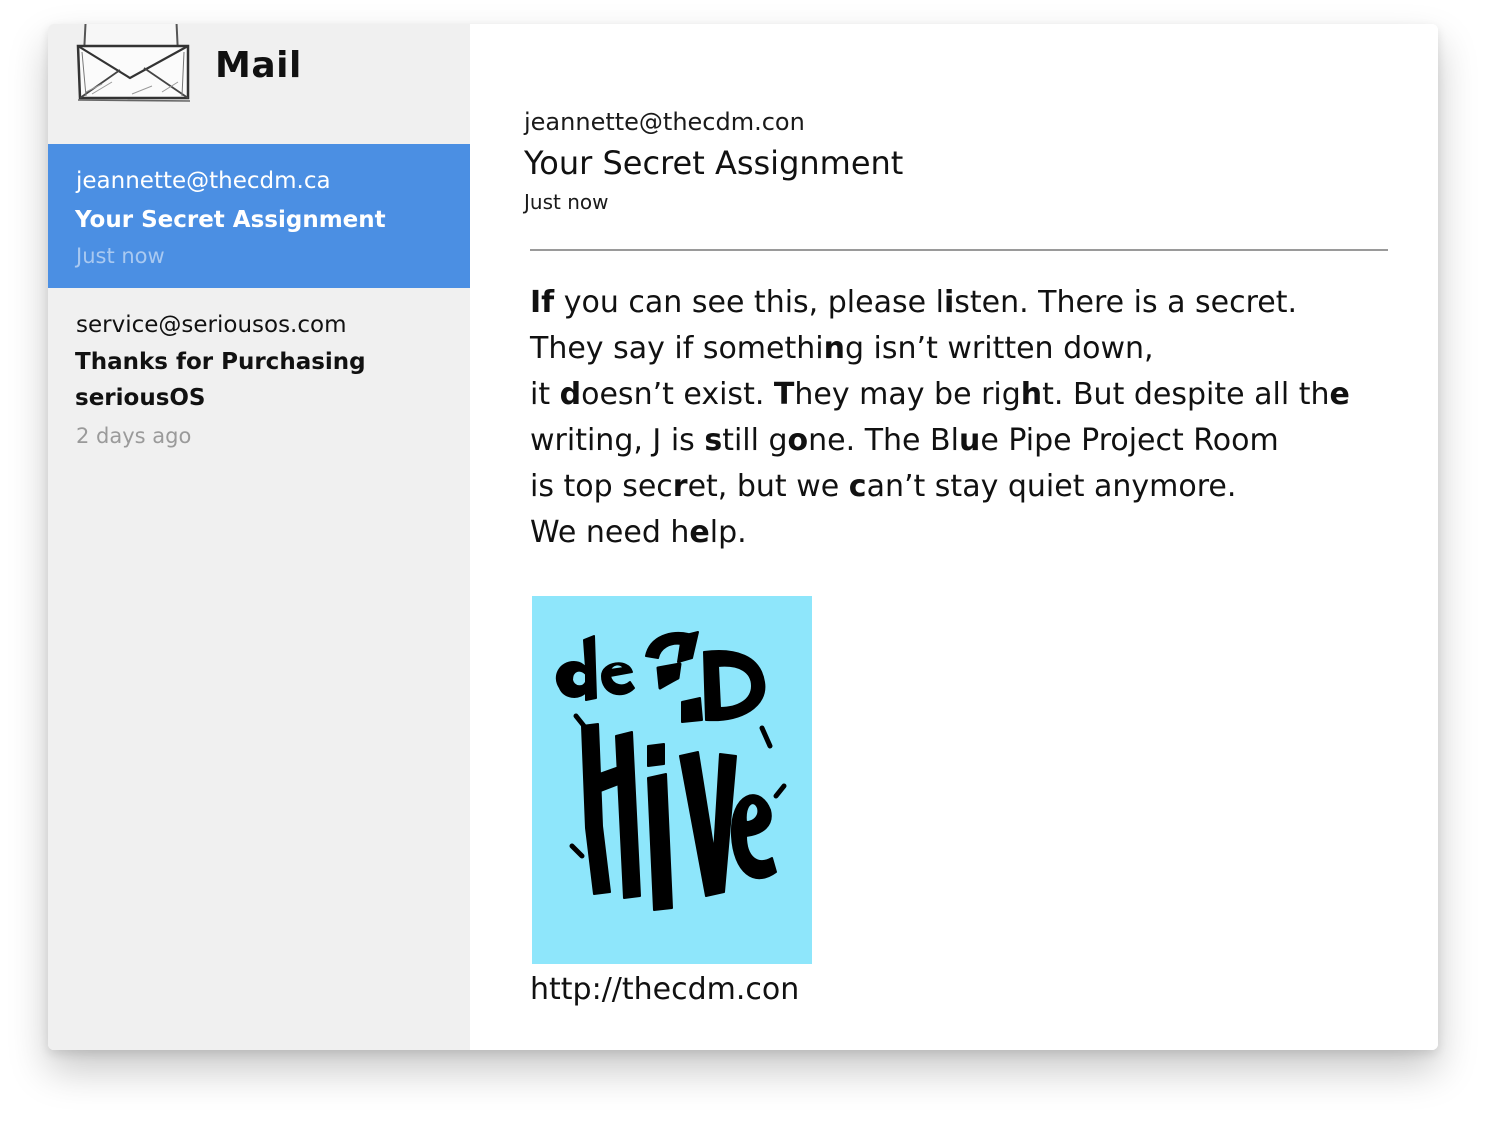 Image resolution: width=1486 pixels, height=1122 pixels. I want to click on body-text-segment: e Pipe Project Room, so click(1129, 440).